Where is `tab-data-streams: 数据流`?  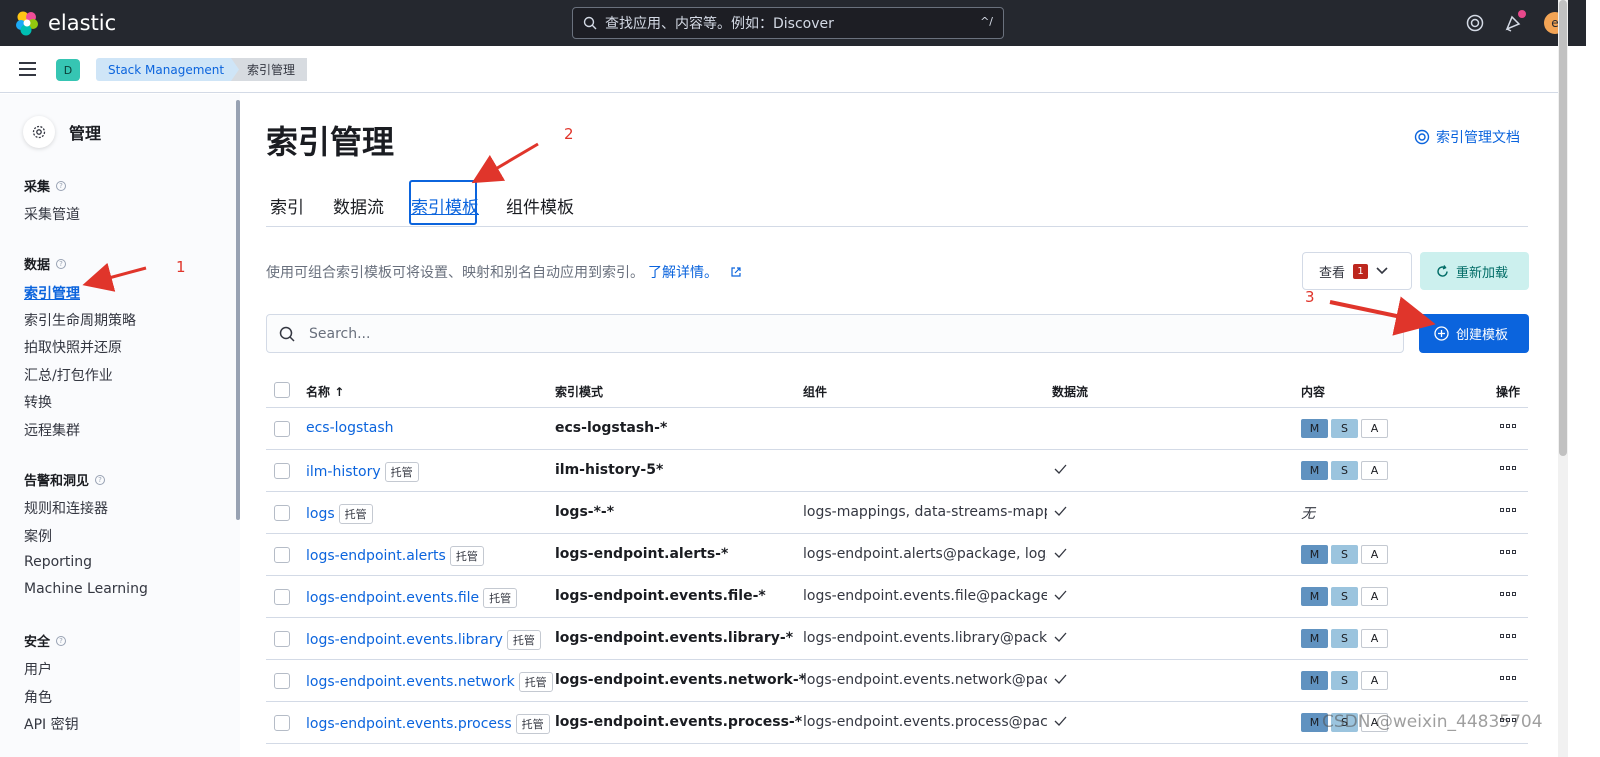
tab-data-streams: 数据流 is located at coordinates (358, 205).